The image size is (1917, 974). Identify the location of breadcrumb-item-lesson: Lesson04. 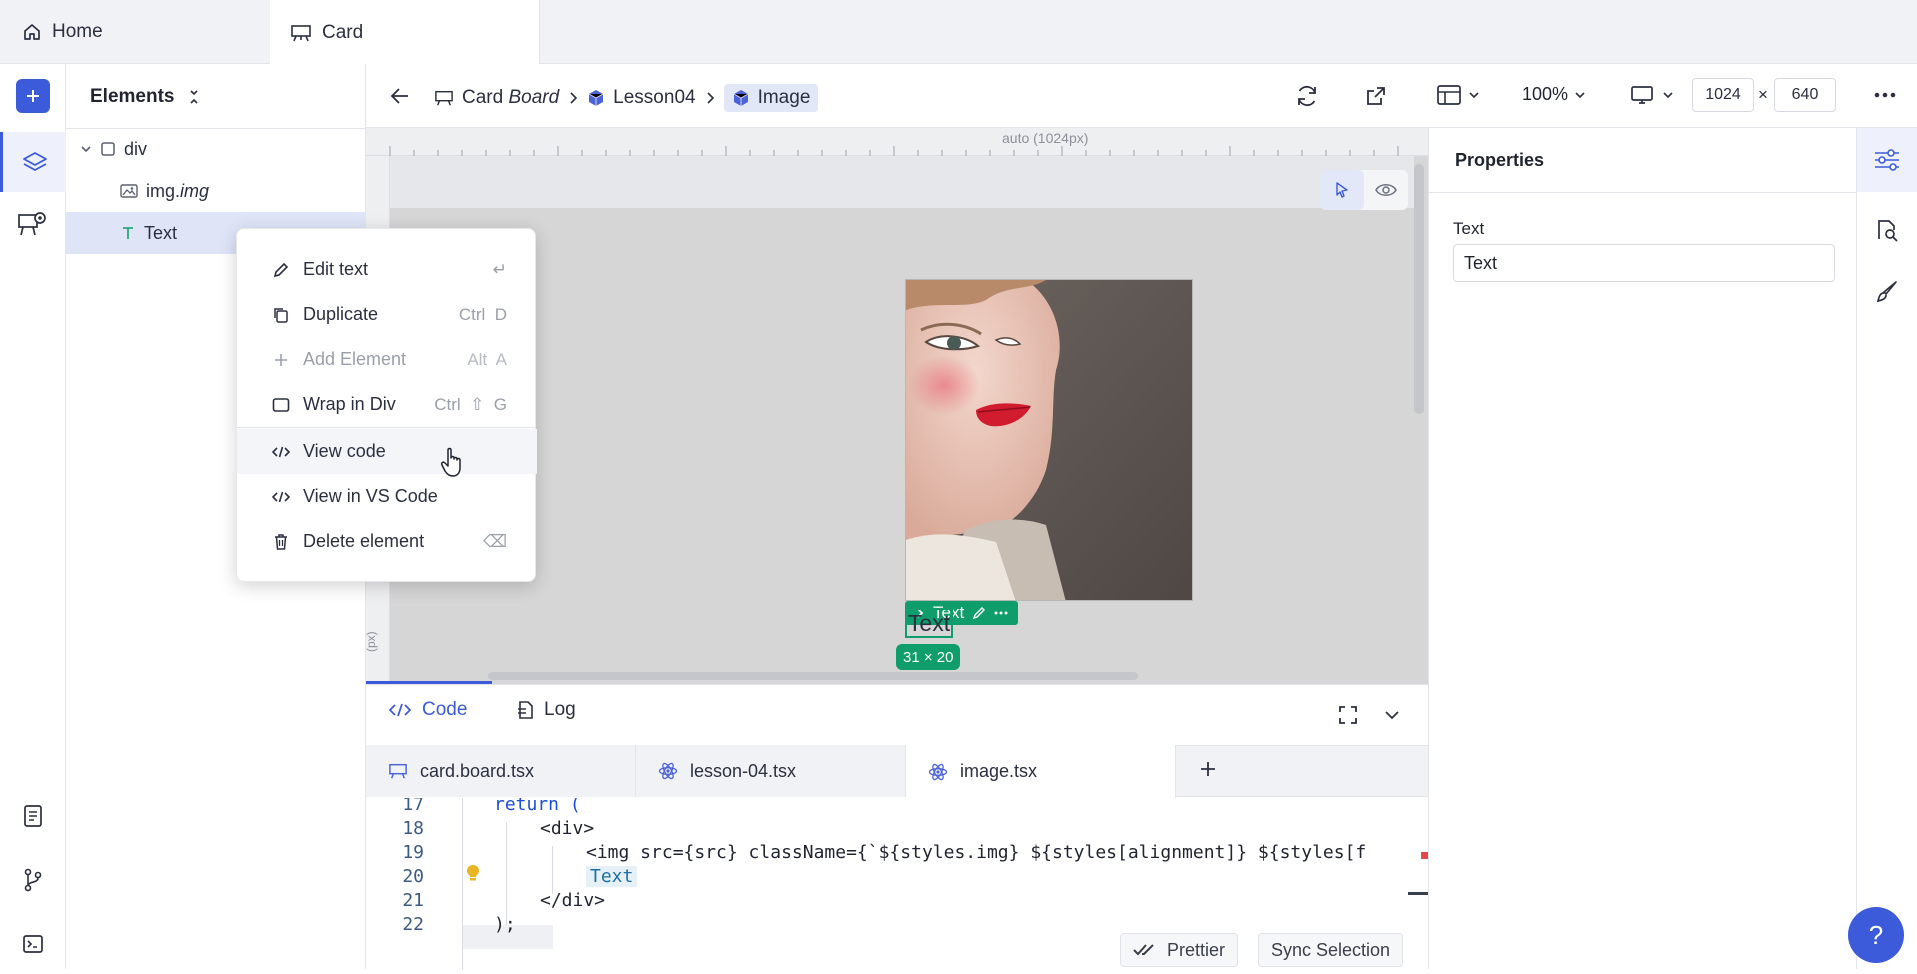
(654, 98).